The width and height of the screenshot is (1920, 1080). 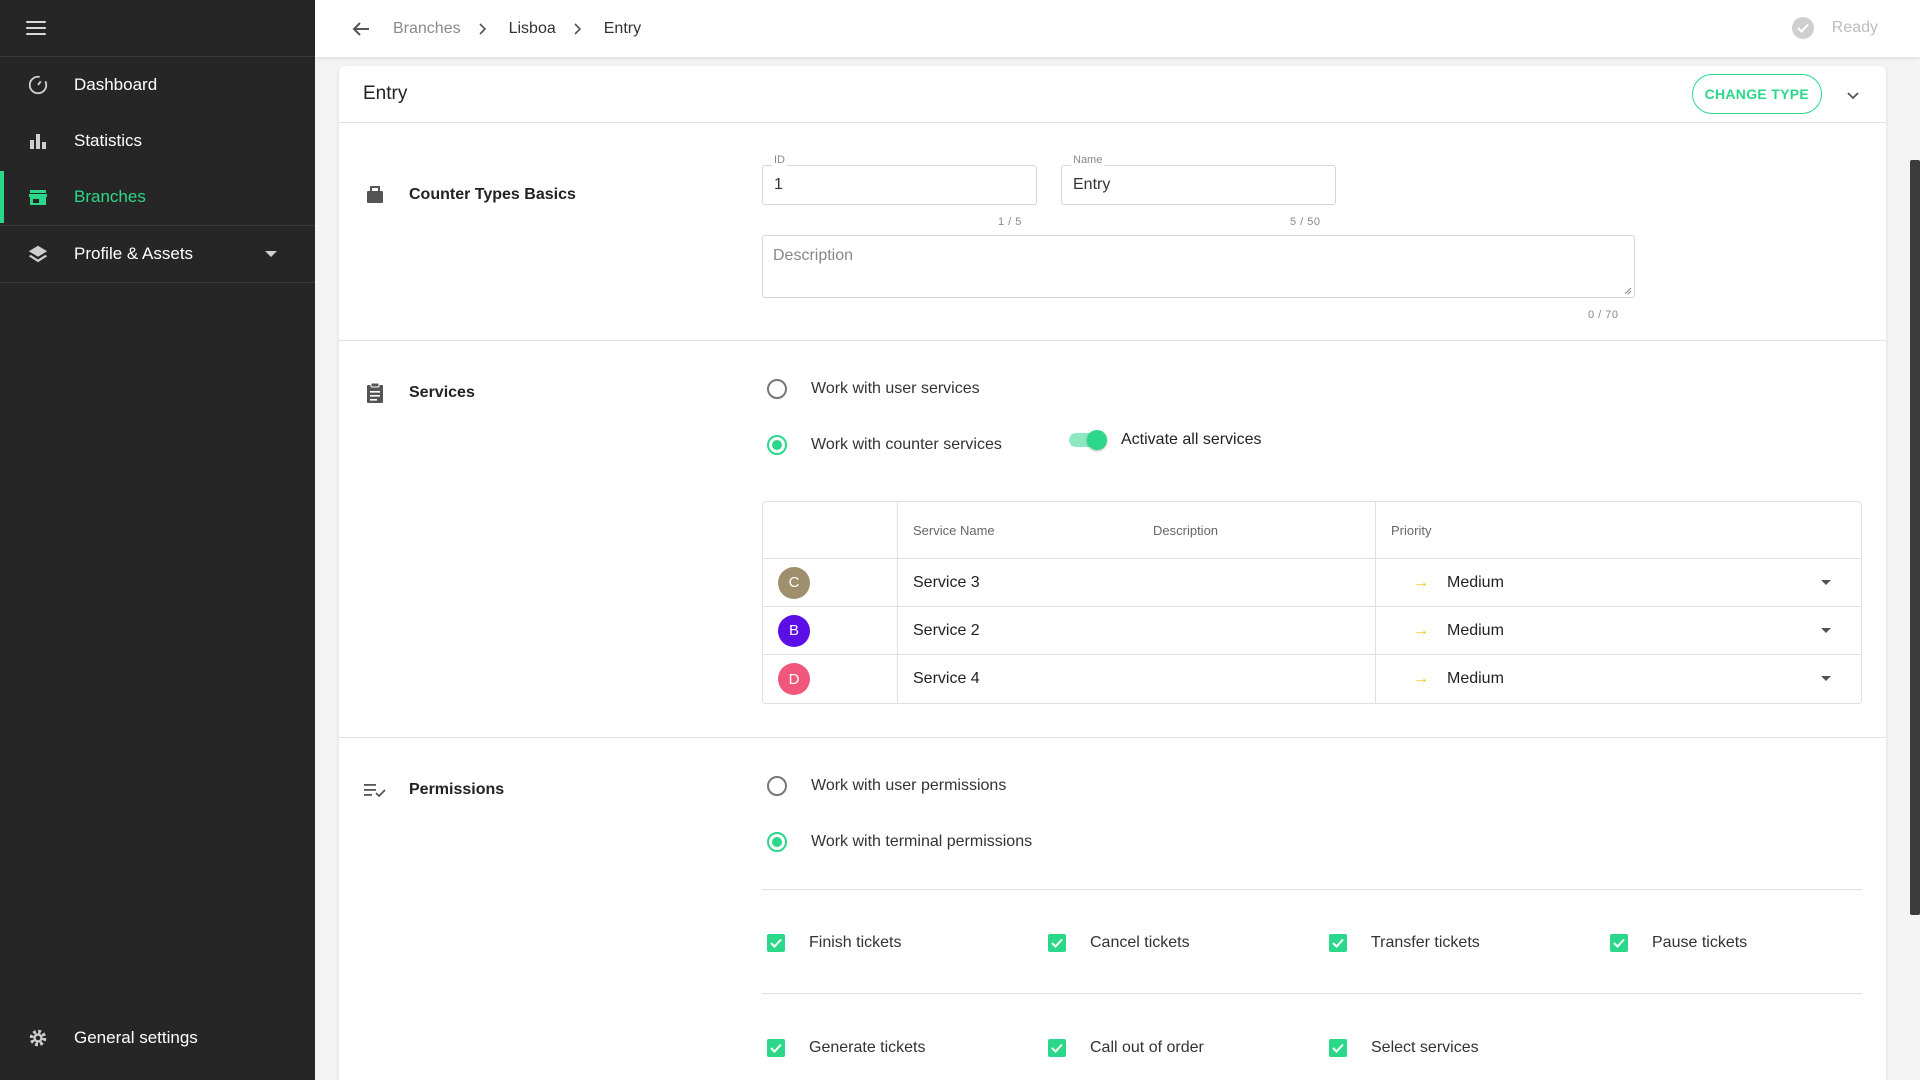 I want to click on sidebar-header, so click(x=157, y=28).